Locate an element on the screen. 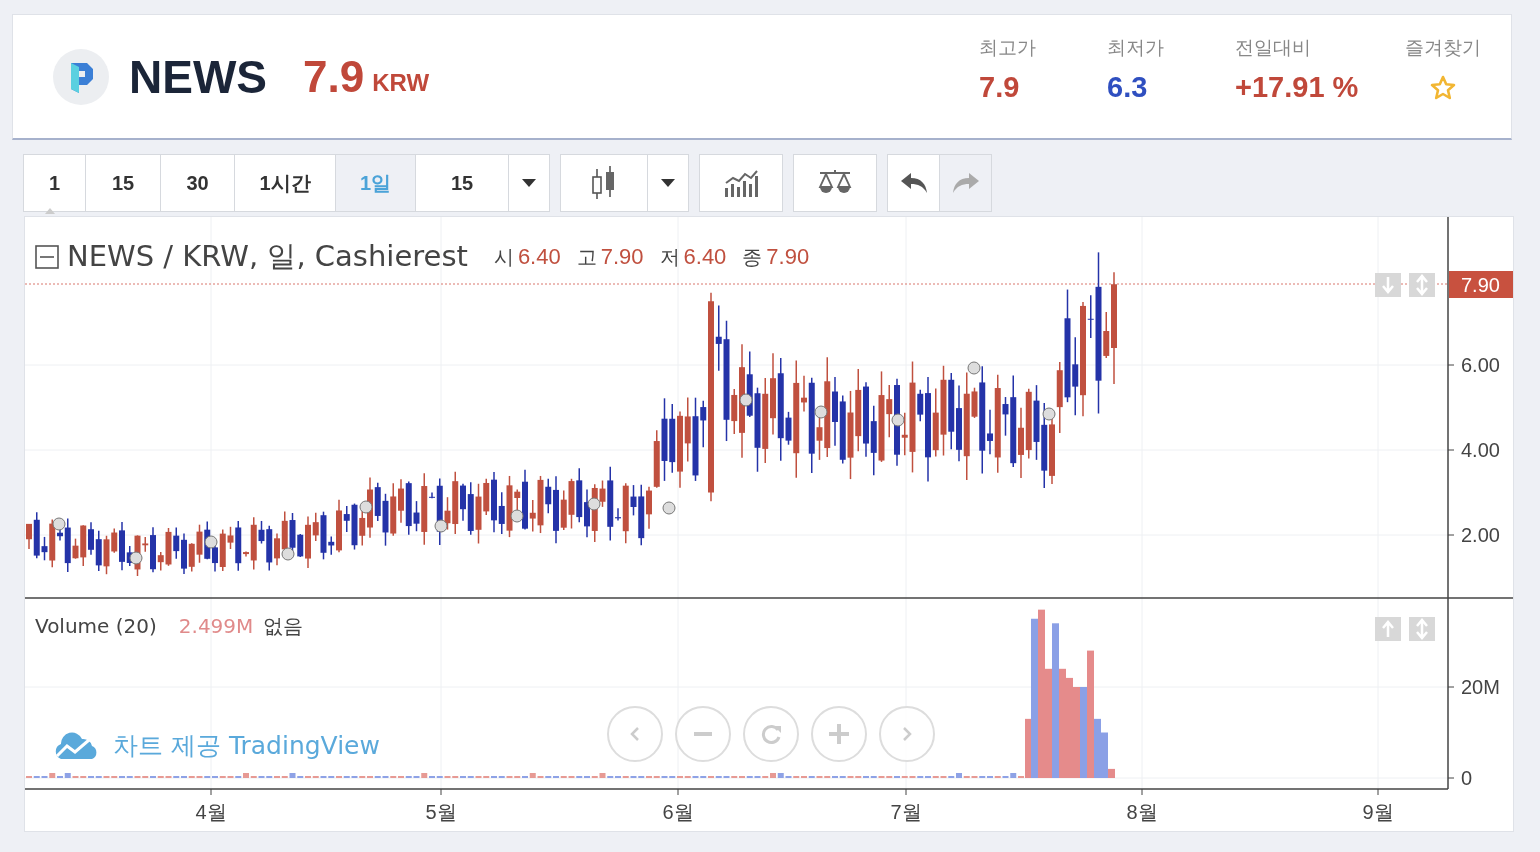  symbol-name: NEWS is located at coordinates (198, 77).